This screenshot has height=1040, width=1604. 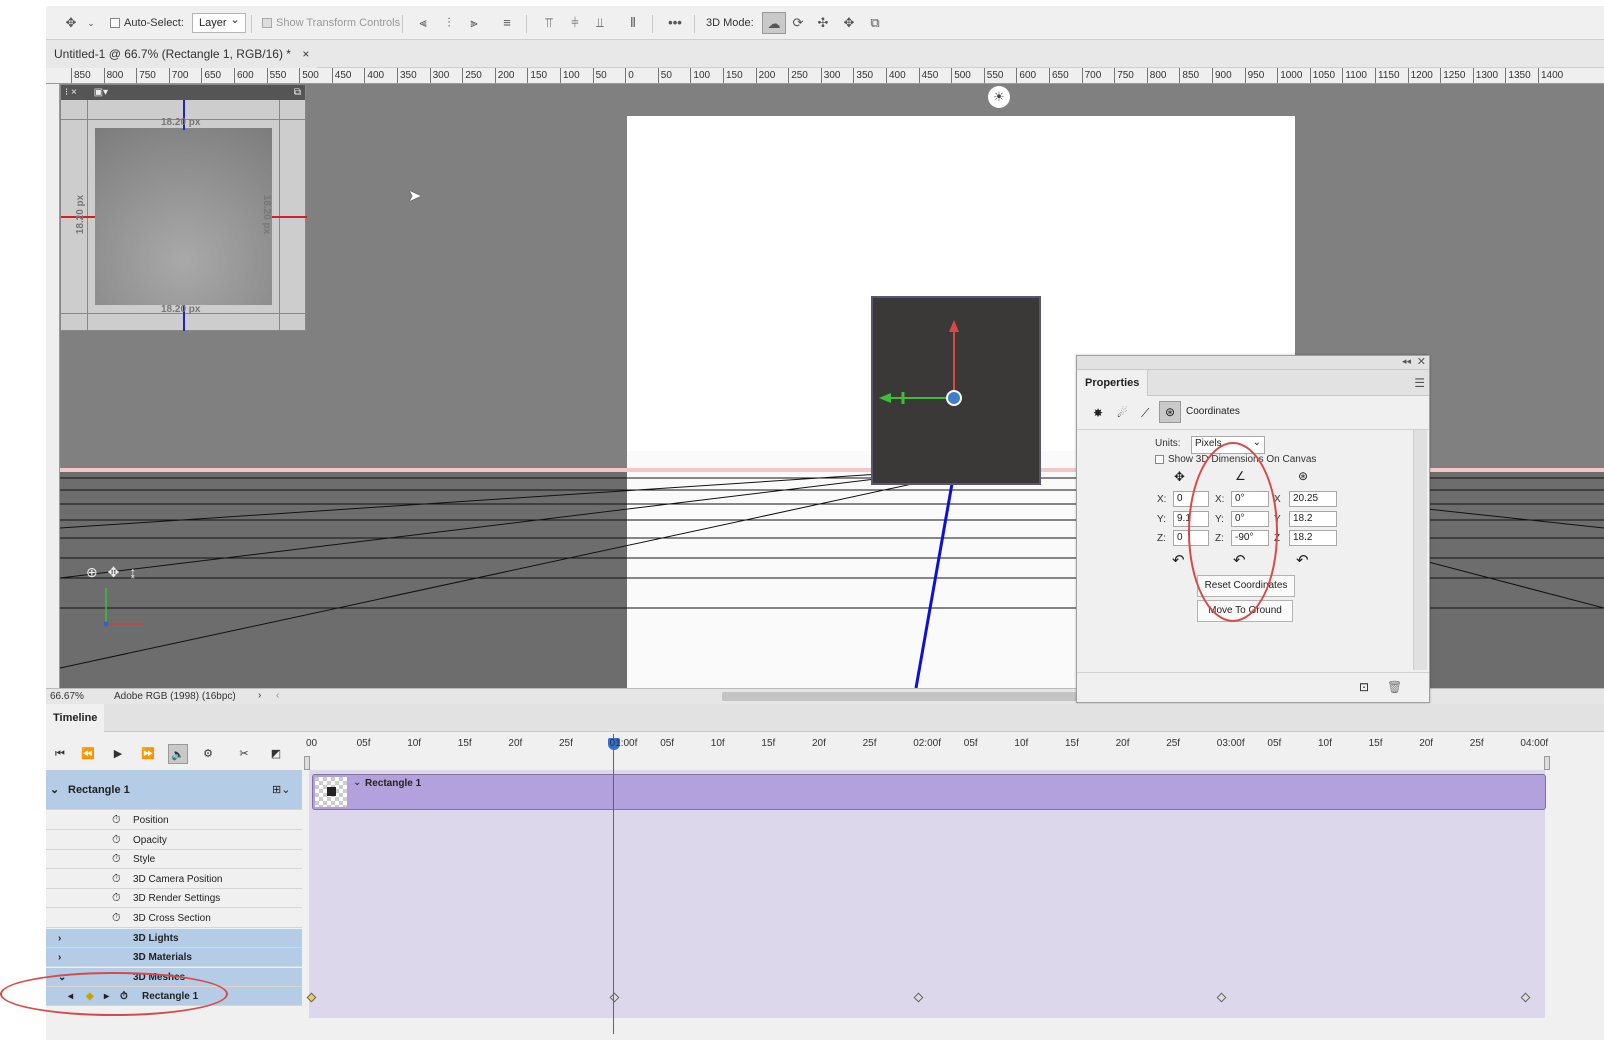 I want to click on axis-widget-controls: ⊕ ✥ ↨, so click(x=111, y=572).